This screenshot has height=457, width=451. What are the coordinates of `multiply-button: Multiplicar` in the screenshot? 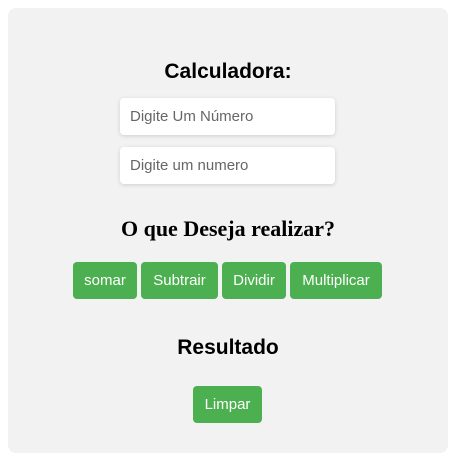 It's located at (336, 280).